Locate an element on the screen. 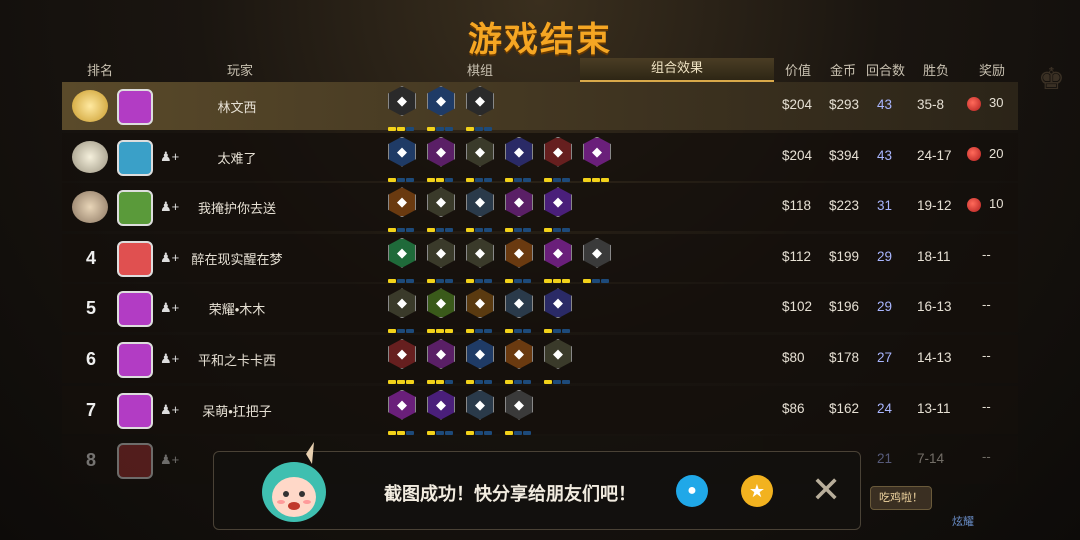 Image resolution: width=1080 pixels, height=540 pixels. record-cell: 16-13 is located at coordinates (934, 307).